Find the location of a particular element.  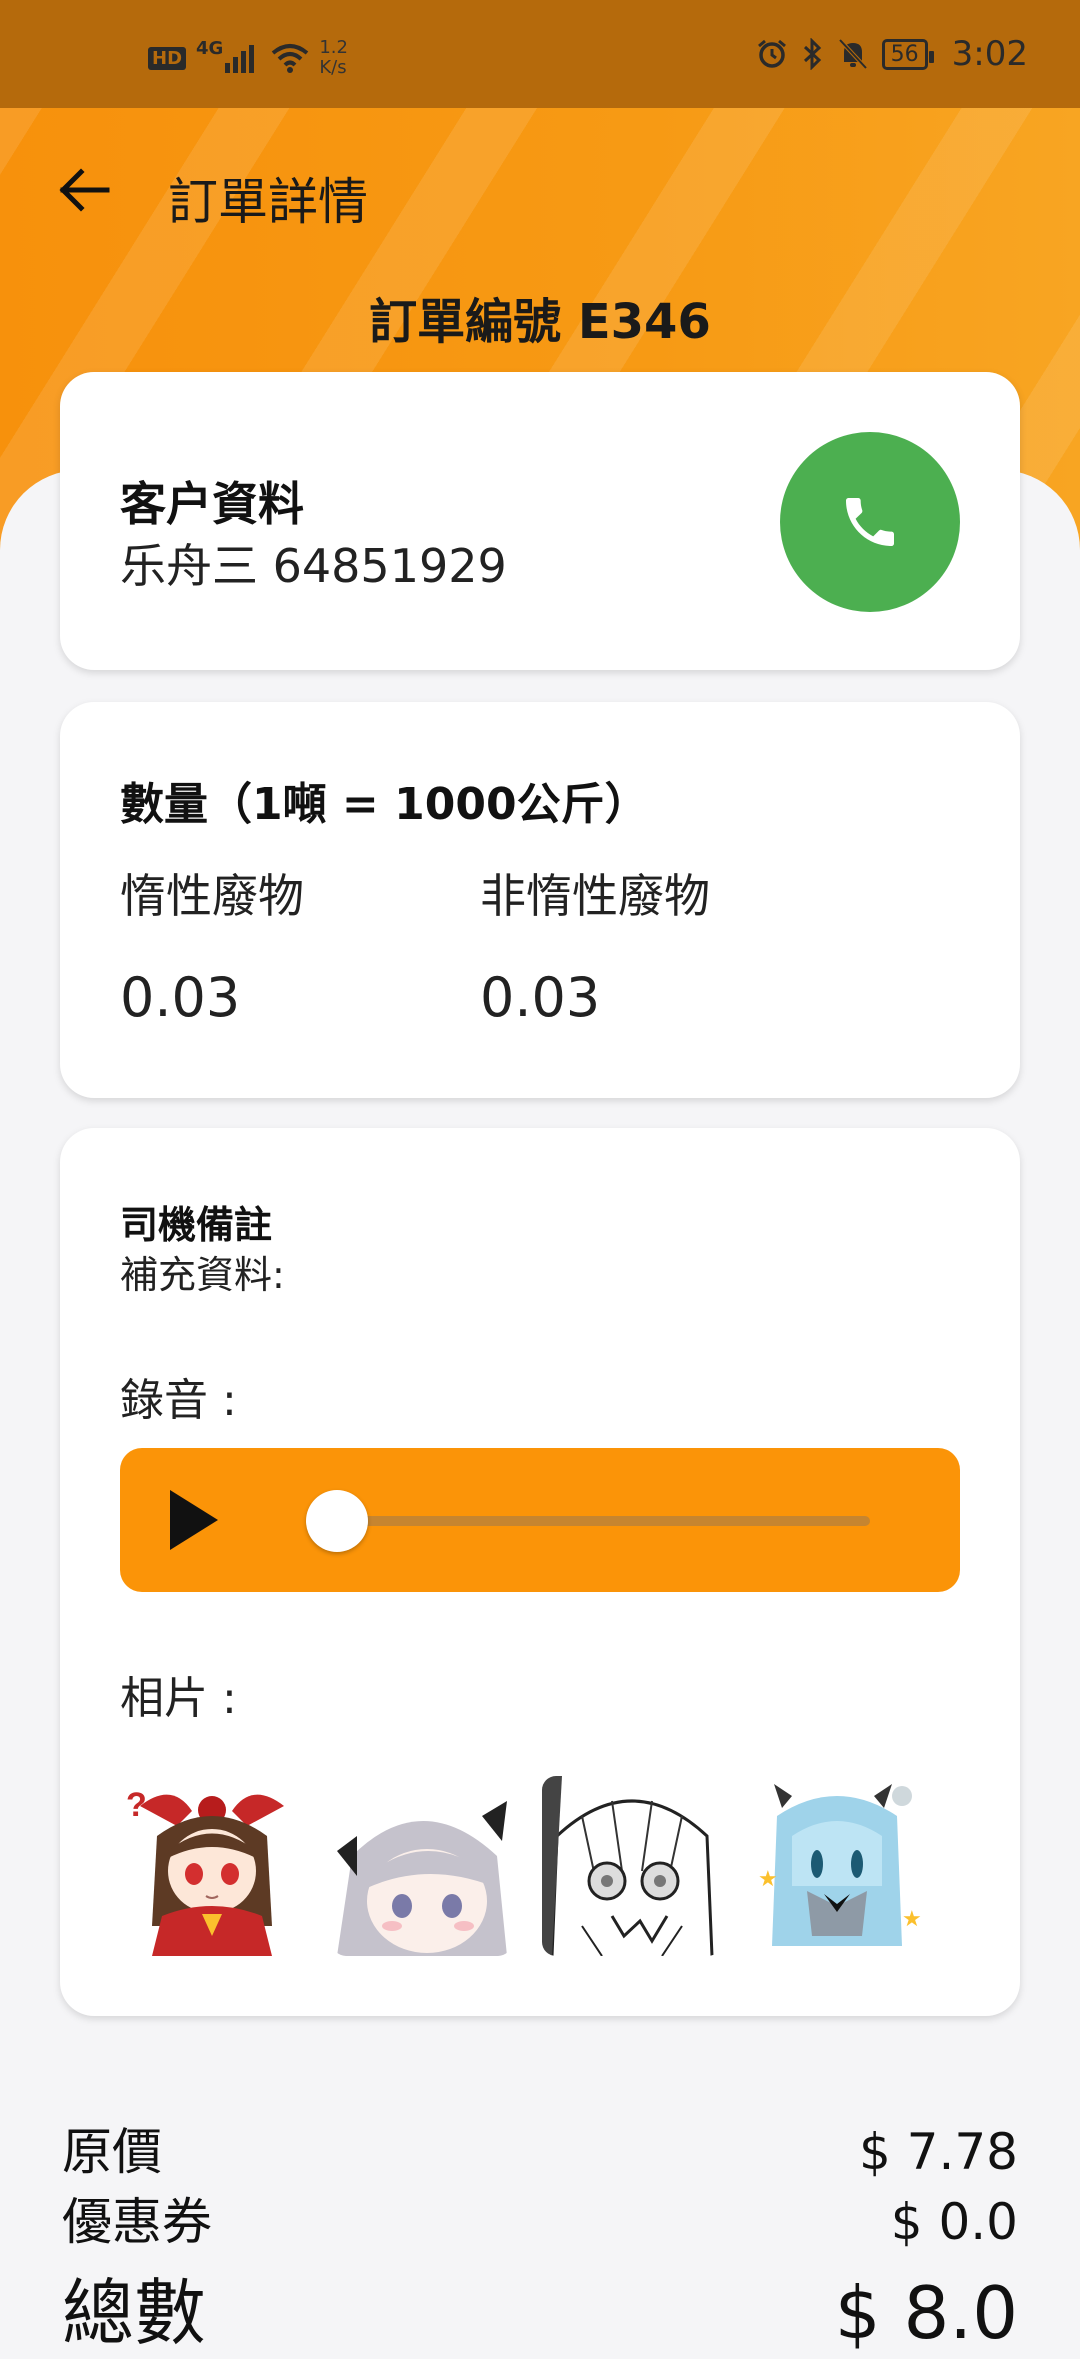

photo-gallery: ? ★ ★ is located at coordinates (527, 1866).